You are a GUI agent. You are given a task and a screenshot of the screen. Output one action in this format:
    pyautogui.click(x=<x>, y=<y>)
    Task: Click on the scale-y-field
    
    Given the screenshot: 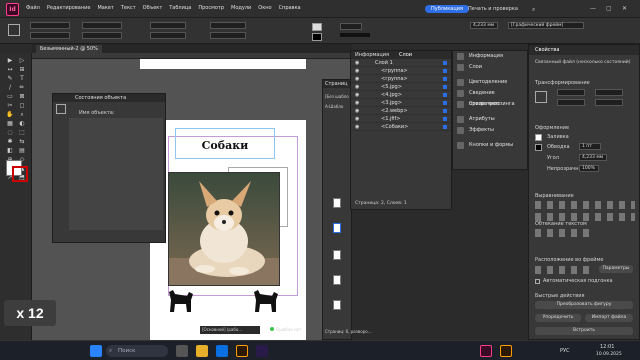 What is the action you would take?
    pyautogui.click(x=168, y=35)
    